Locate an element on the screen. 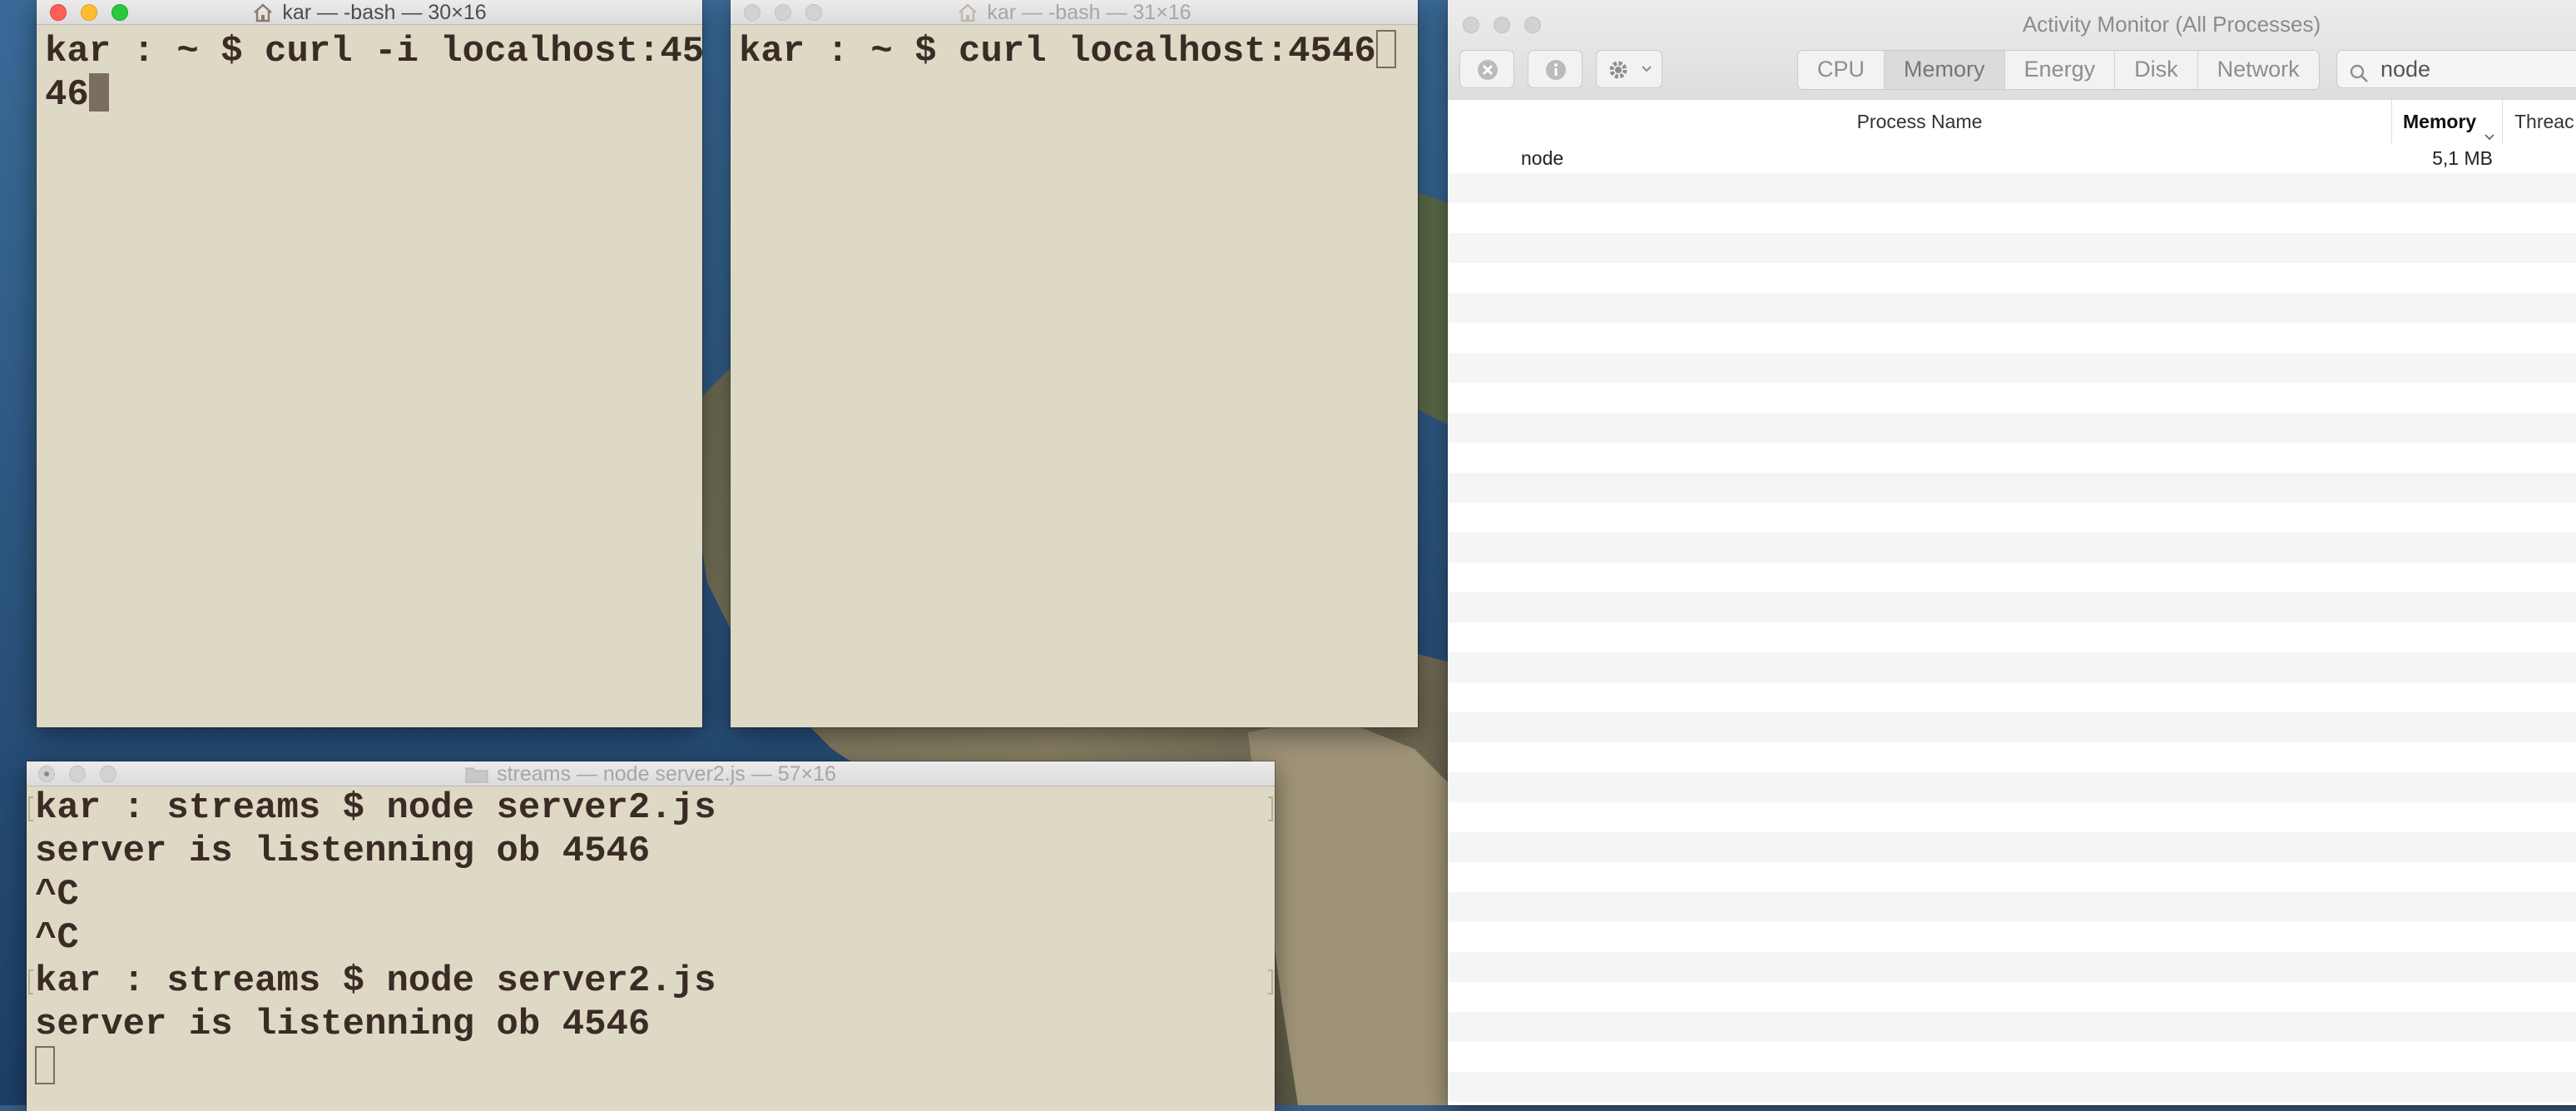  chevron-down-icon is located at coordinates (1646, 71).